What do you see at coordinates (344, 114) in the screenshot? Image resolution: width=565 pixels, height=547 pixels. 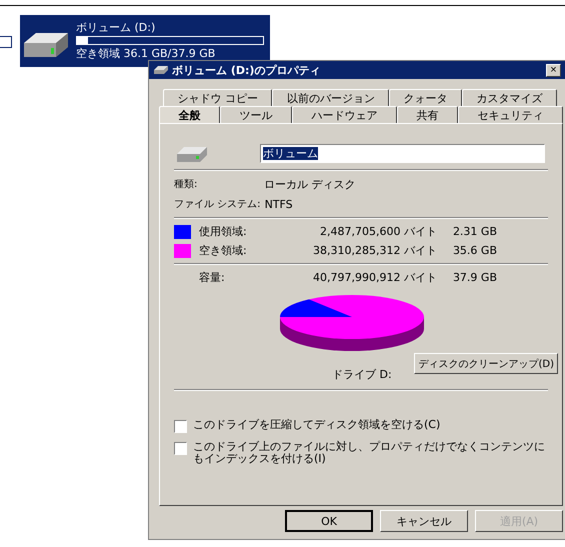 I see `tab: ハードウェア` at bounding box center [344, 114].